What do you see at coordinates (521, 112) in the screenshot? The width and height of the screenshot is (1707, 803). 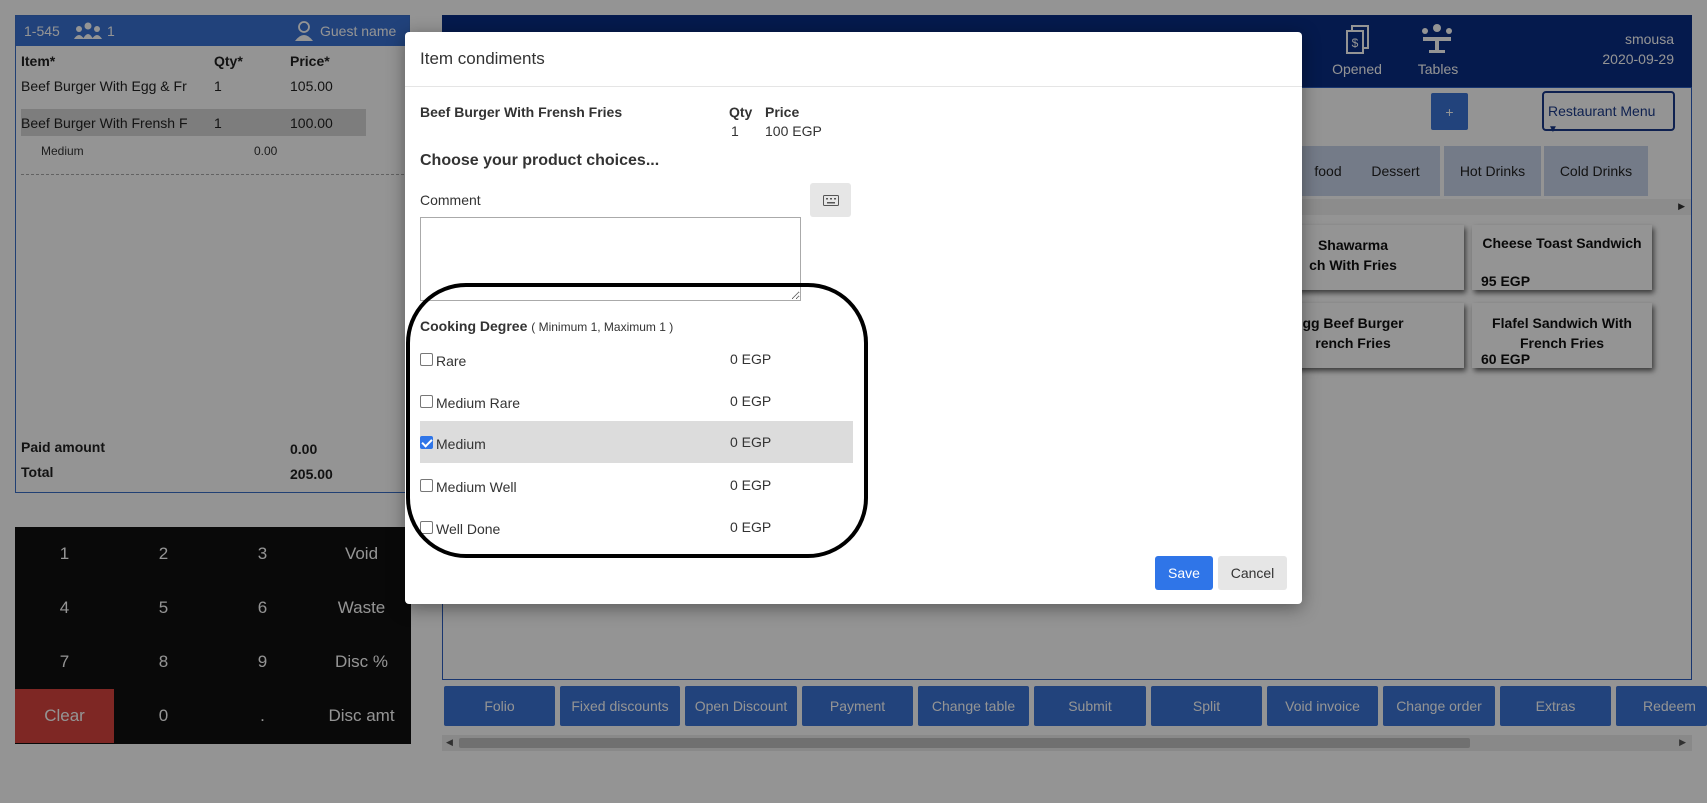 I see `item-name: Beef Burger With Frensh Fries` at bounding box center [521, 112].